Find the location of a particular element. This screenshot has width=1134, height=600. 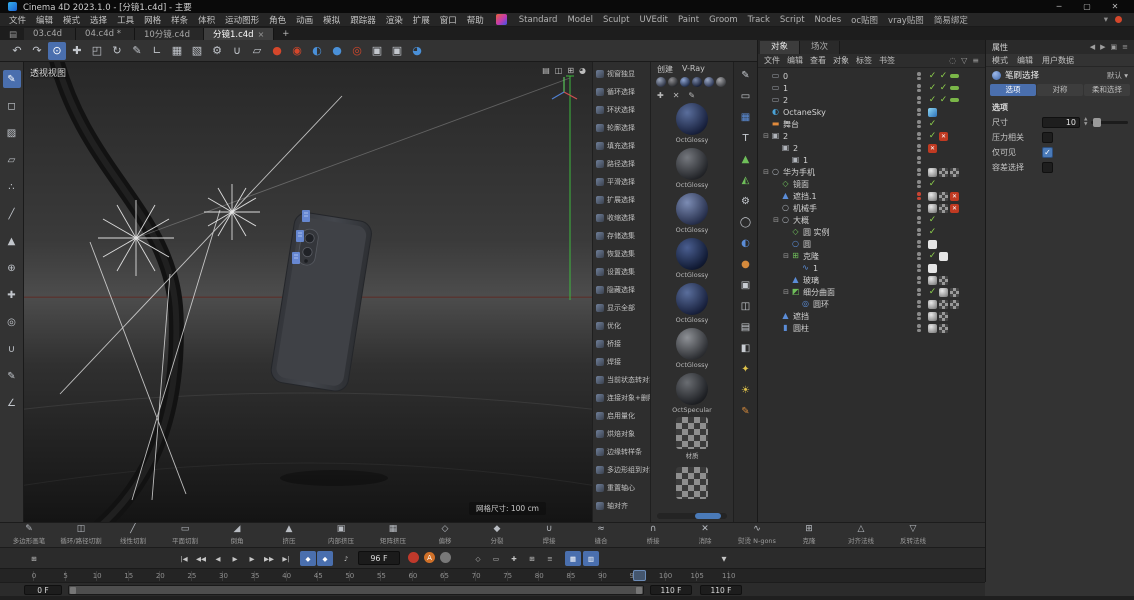

object-name: 大概 is located at coordinates (801, 220).